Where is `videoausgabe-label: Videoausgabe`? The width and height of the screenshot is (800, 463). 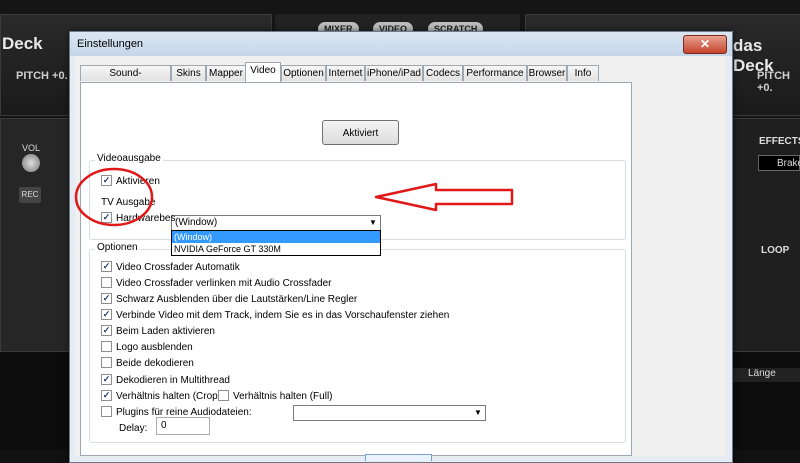
videoausgabe-label: Videoausgabe is located at coordinates (129, 158).